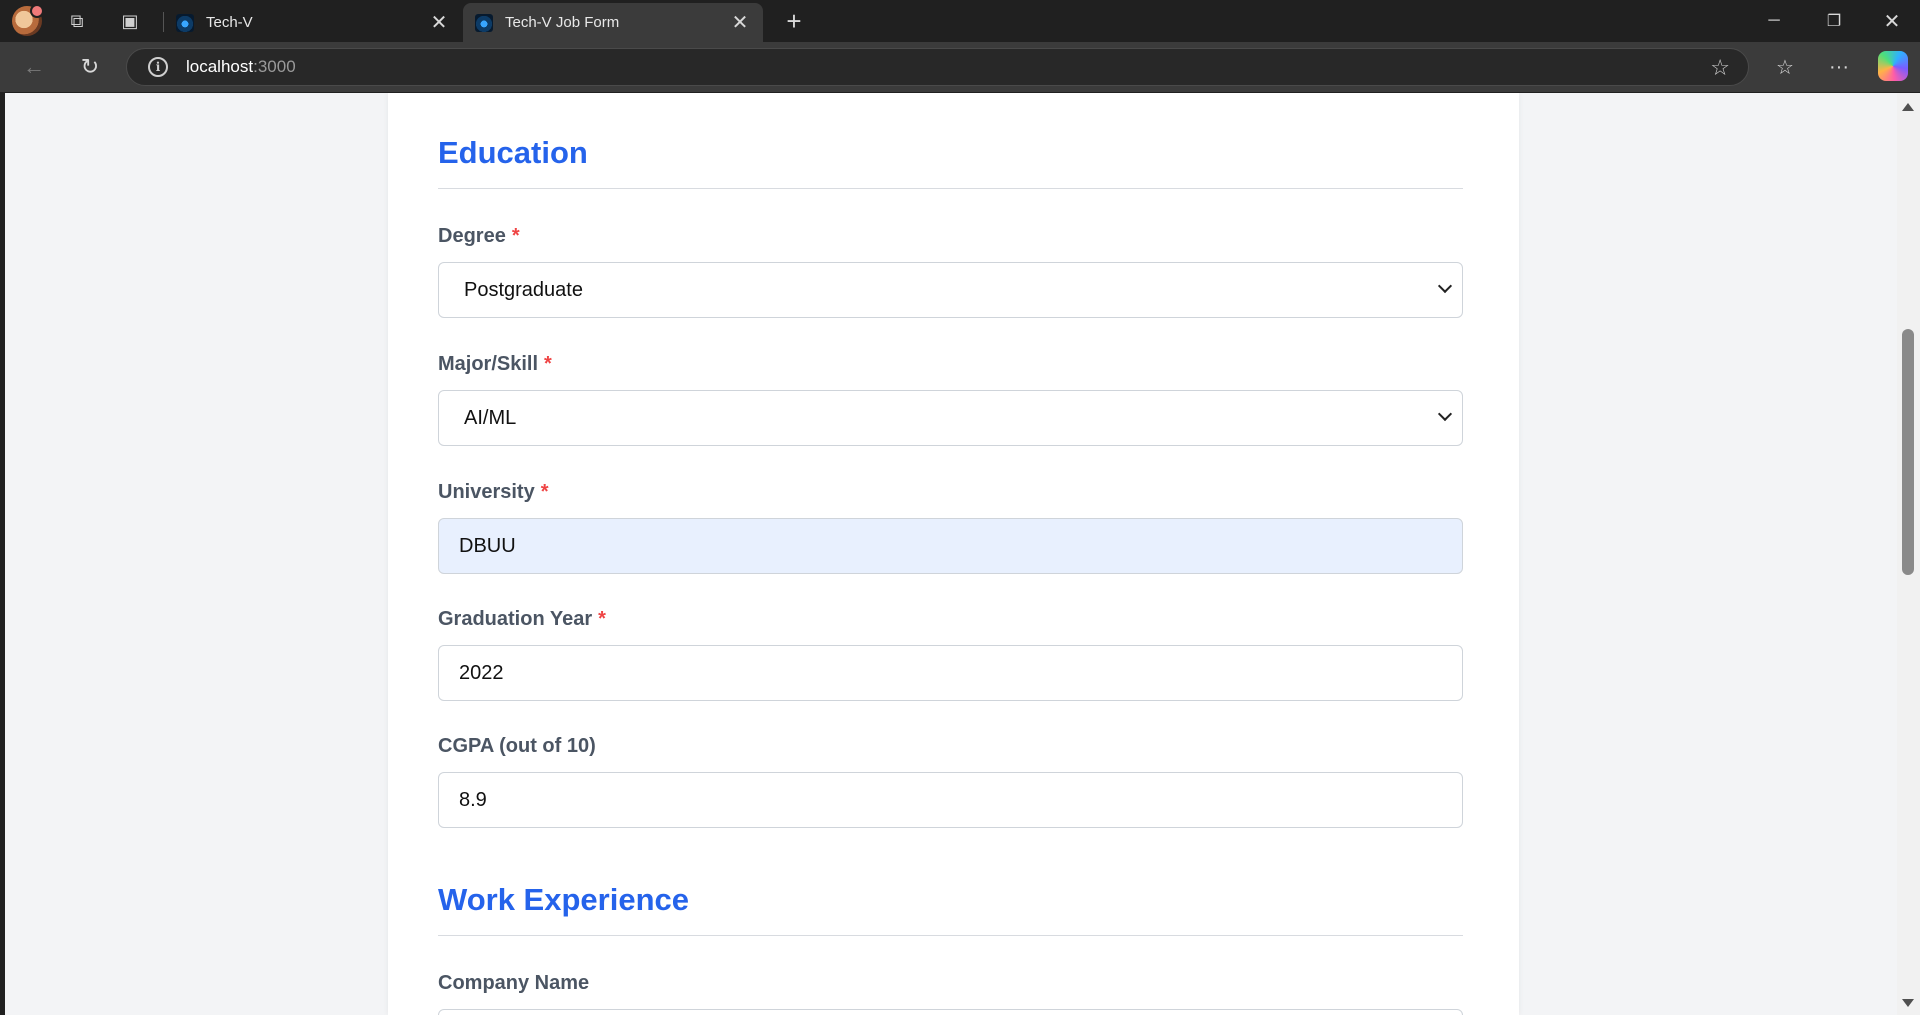 The height and width of the screenshot is (1015, 1920). What do you see at coordinates (220, 66) in the screenshot?
I see `url-host: localhost` at bounding box center [220, 66].